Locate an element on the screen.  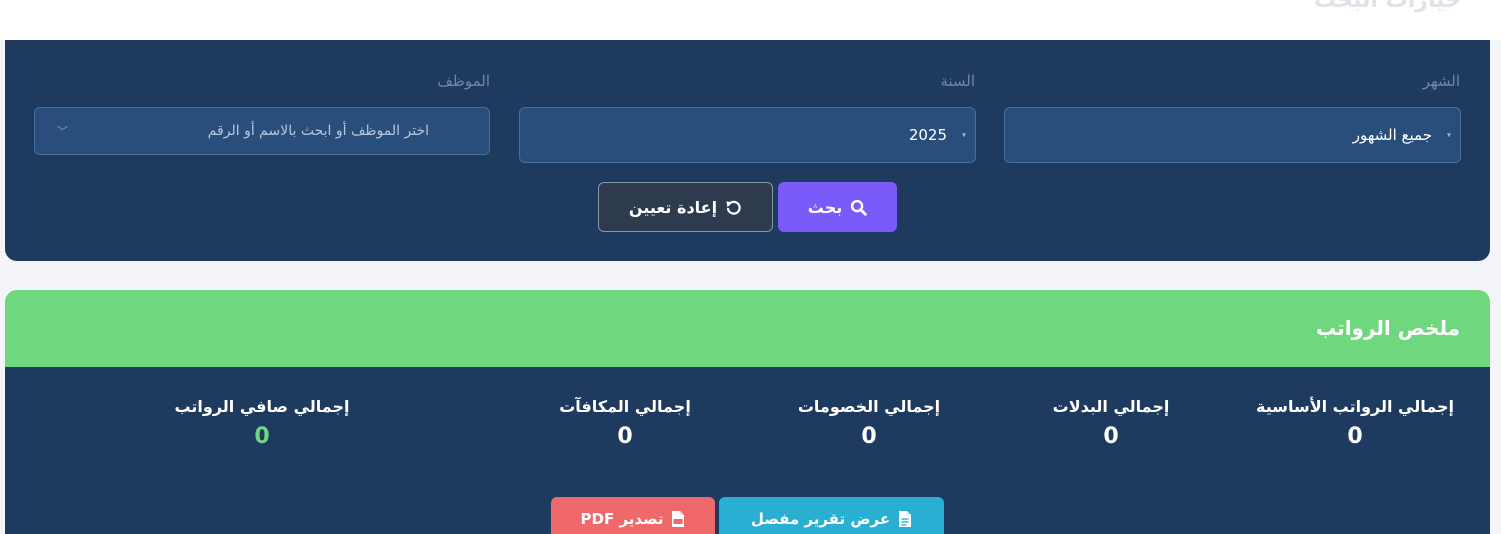
year-select-value: 2025 is located at coordinates (927, 135).